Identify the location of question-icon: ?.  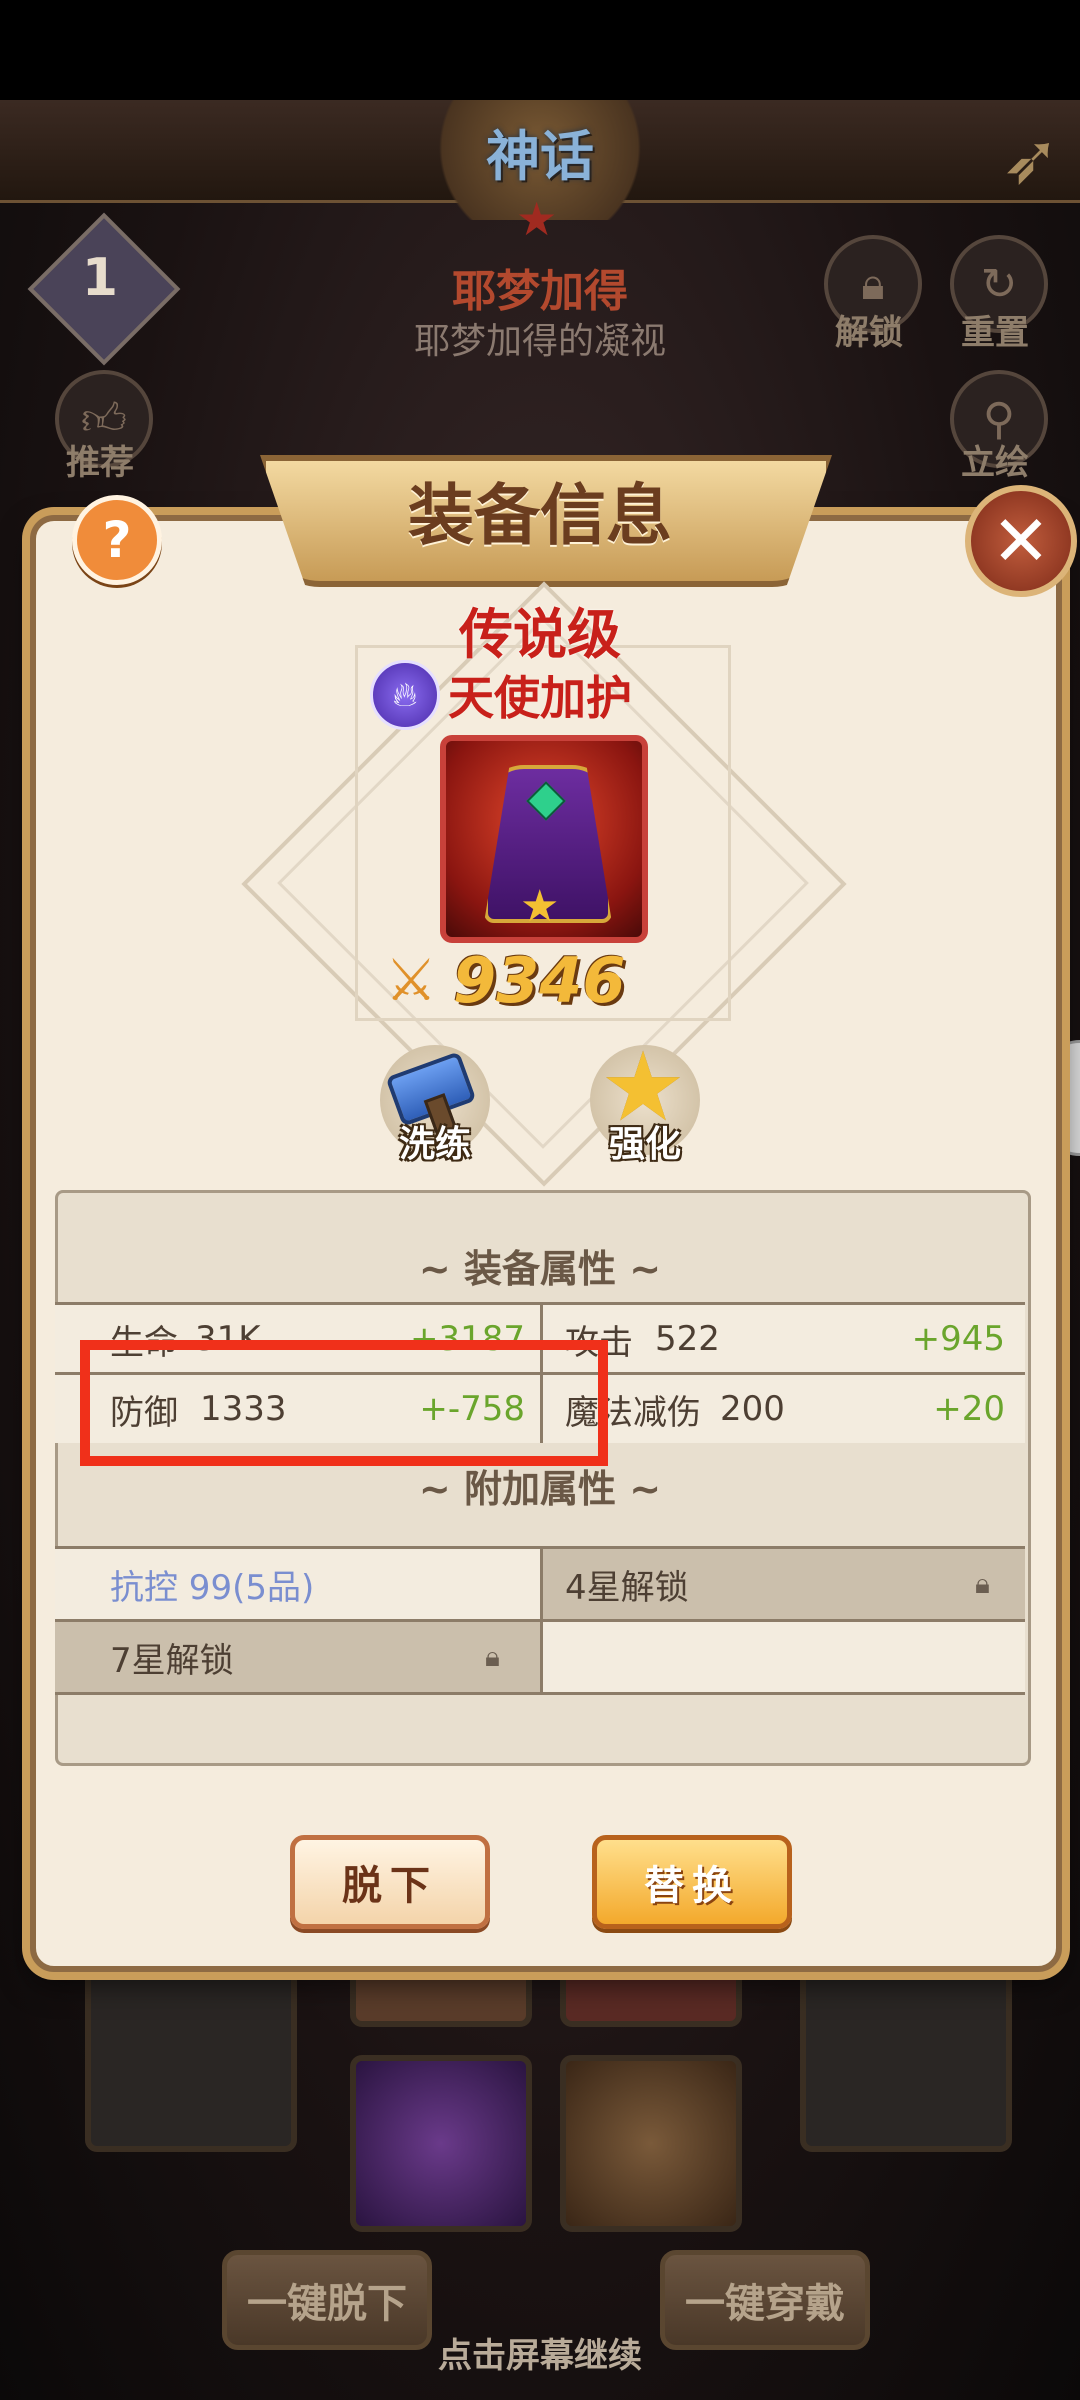
(117, 540).